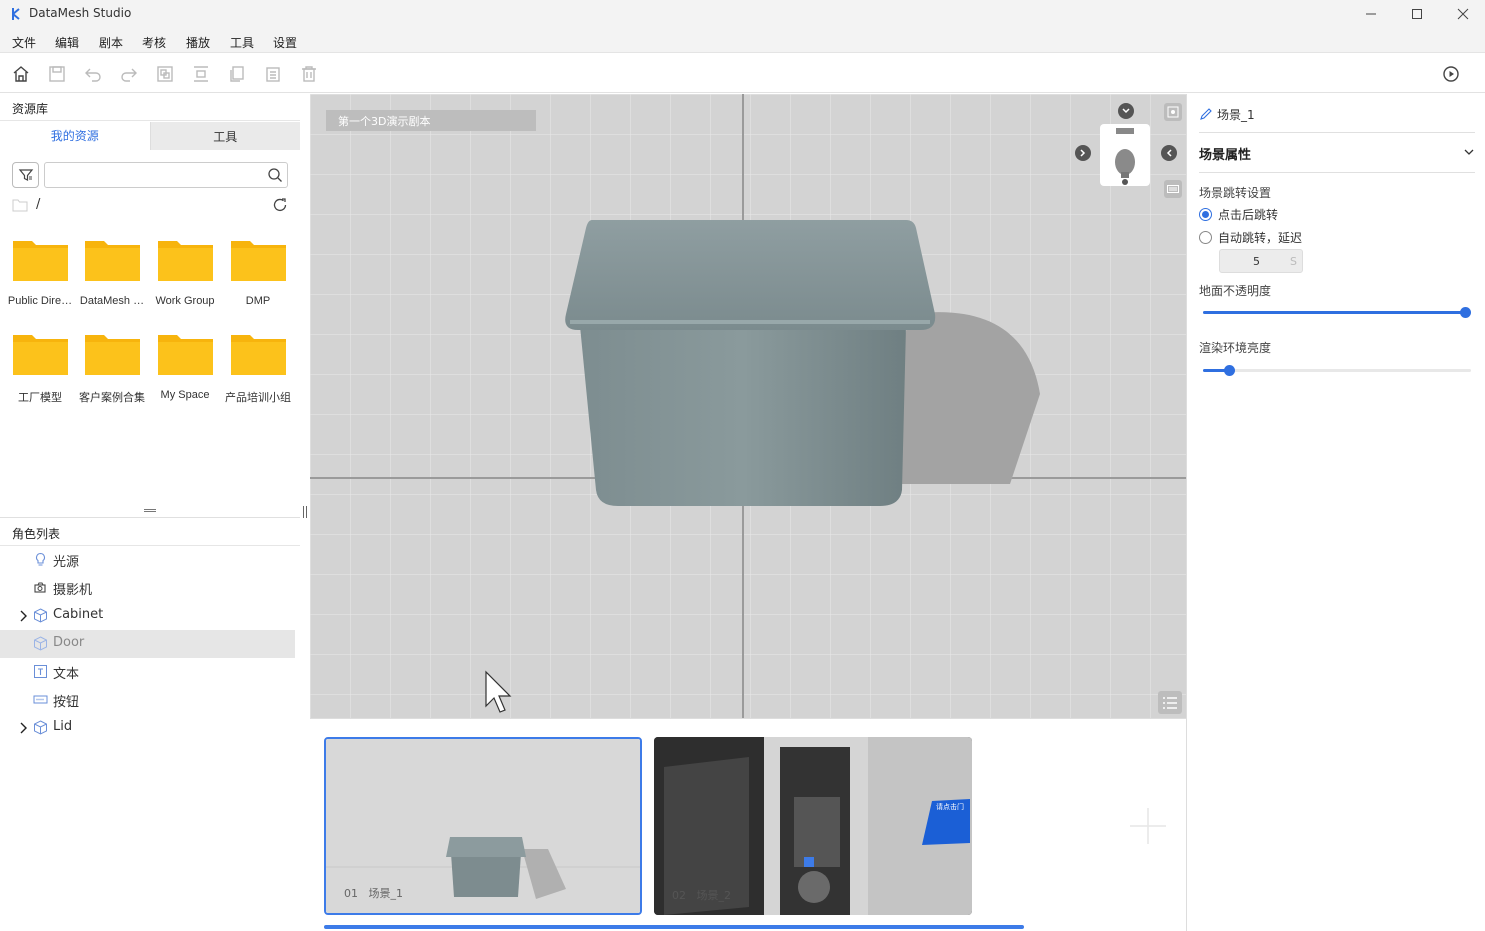 The height and width of the screenshot is (931, 1485). I want to click on menu-script: 剧本, so click(111, 42).